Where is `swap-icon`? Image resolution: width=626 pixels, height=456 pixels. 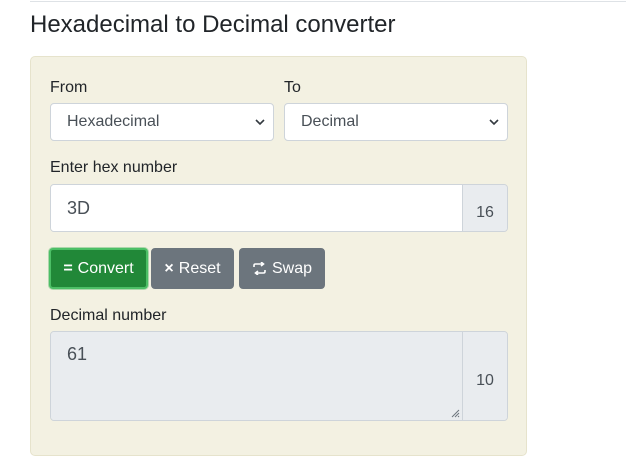 swap-icon is located at coordinates (259, 268).